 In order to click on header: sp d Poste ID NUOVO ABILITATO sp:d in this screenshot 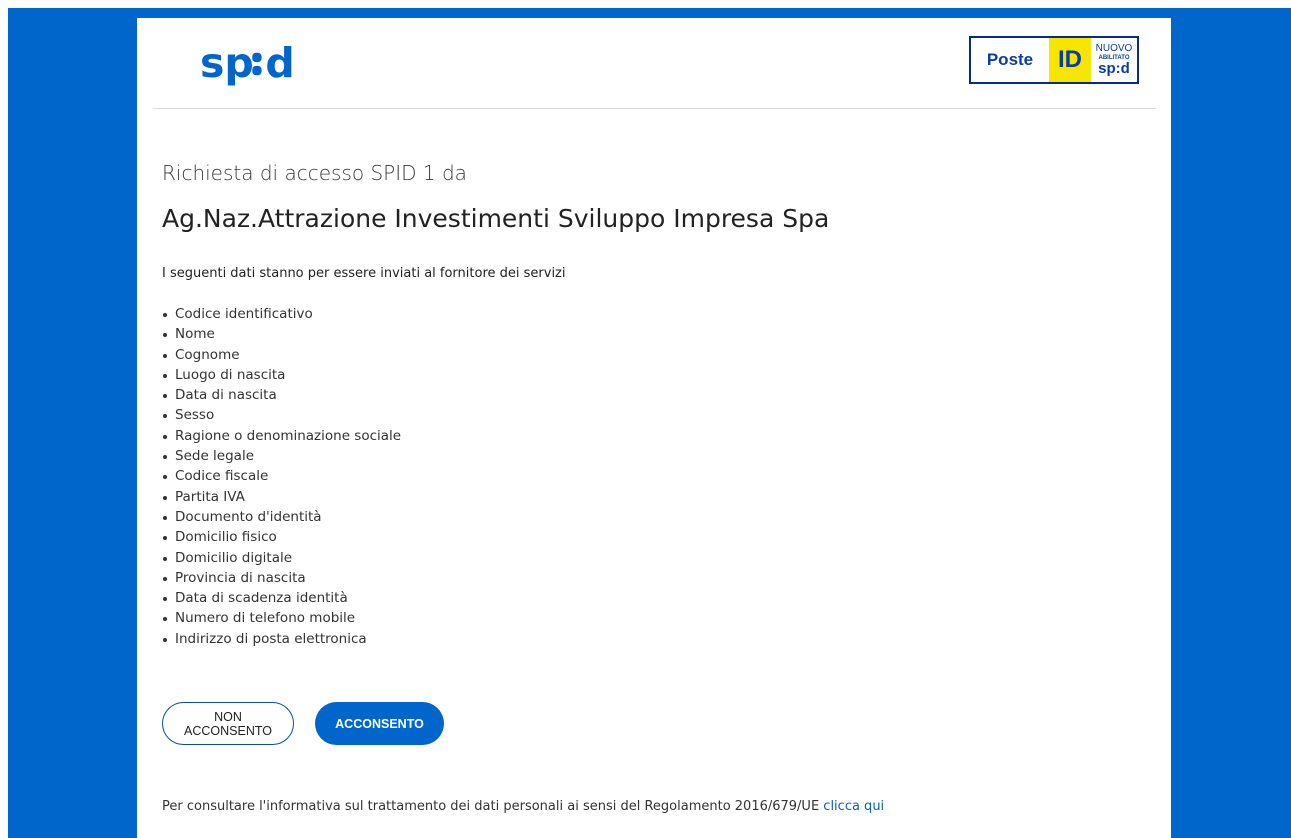, I will do `click(654, 63)`.